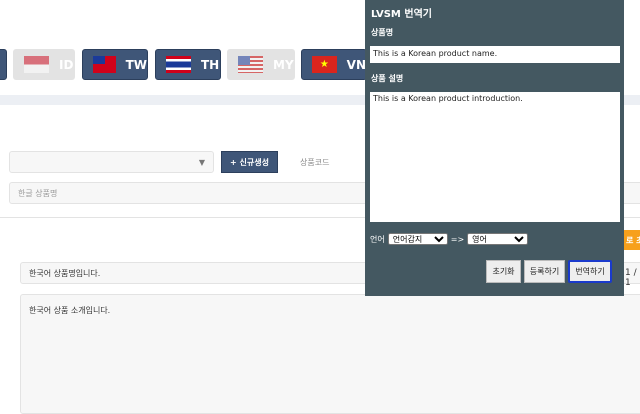  Describe the element at coordinates (104, 64) in the screenshot. I see `taiwan-flag-icon` at that location.